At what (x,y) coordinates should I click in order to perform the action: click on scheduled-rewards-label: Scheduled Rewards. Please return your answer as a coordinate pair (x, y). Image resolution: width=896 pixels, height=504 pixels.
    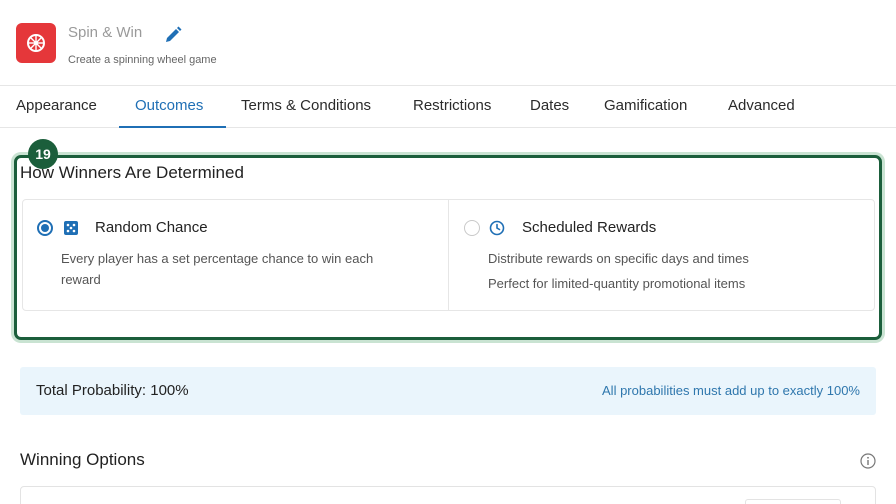
    Looking at the image, I should click on (589, 227).